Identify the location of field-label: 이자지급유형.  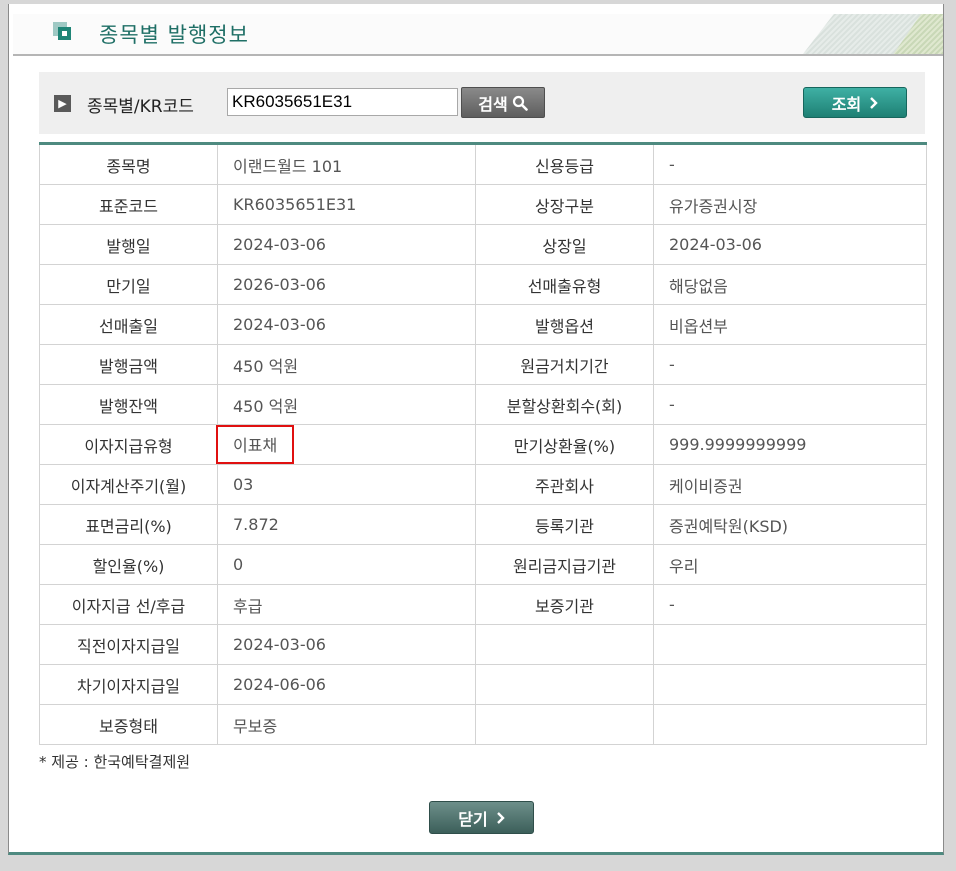
(128, 444).